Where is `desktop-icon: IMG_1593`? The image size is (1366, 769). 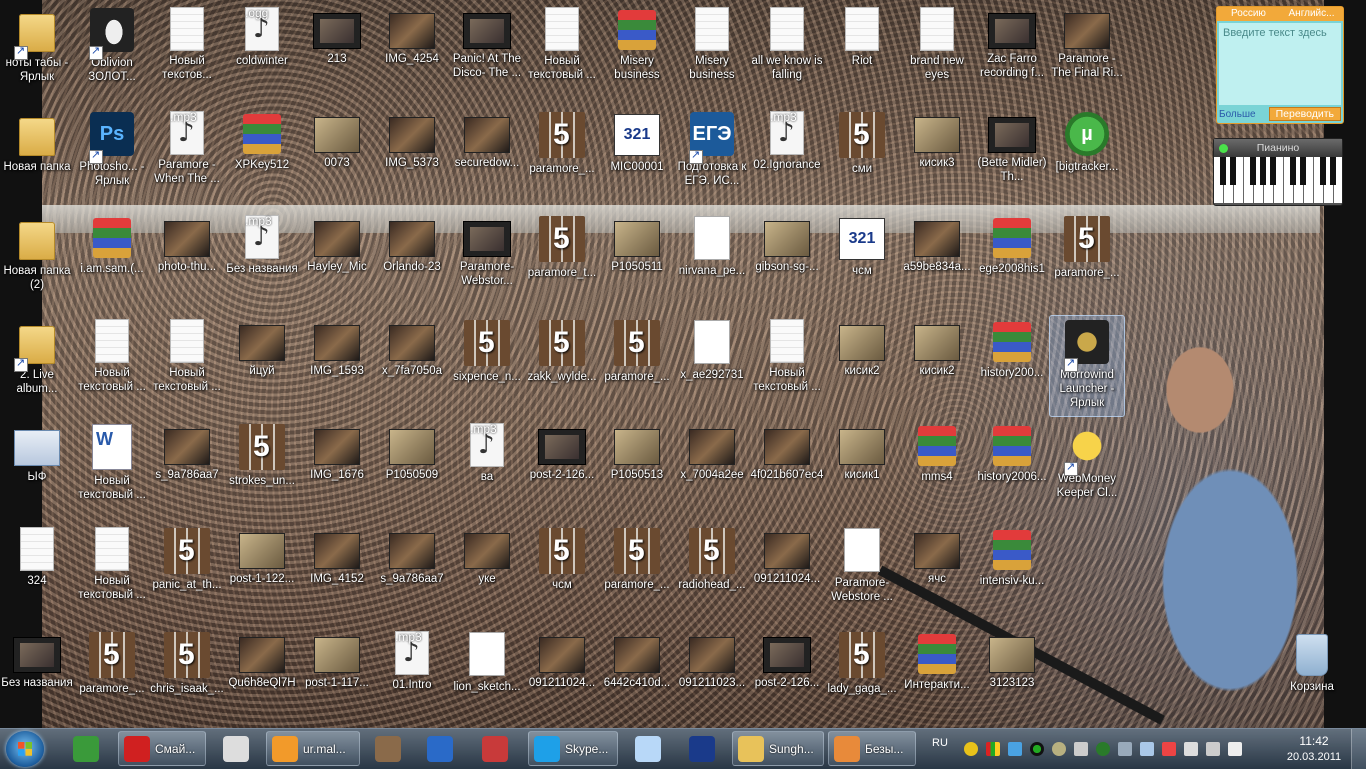
desktop-icon: IMG_1593 is located at coordinates (337, 366).